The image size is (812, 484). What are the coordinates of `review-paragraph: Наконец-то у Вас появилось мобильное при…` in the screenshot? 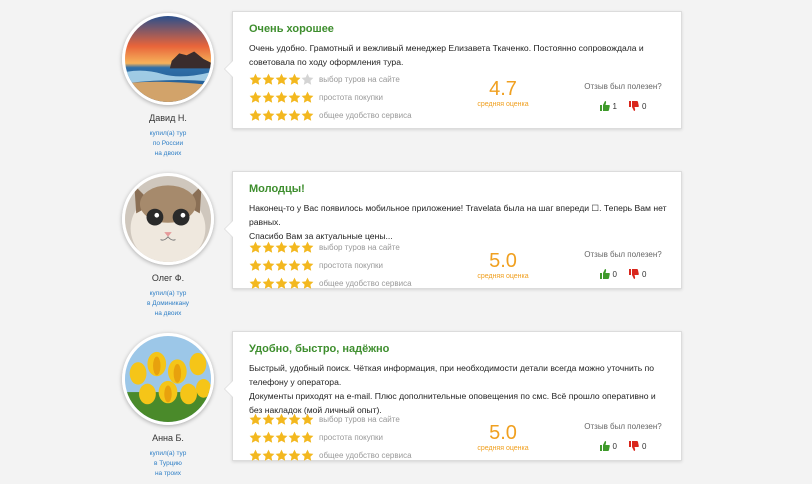 It's located at (458, 215).